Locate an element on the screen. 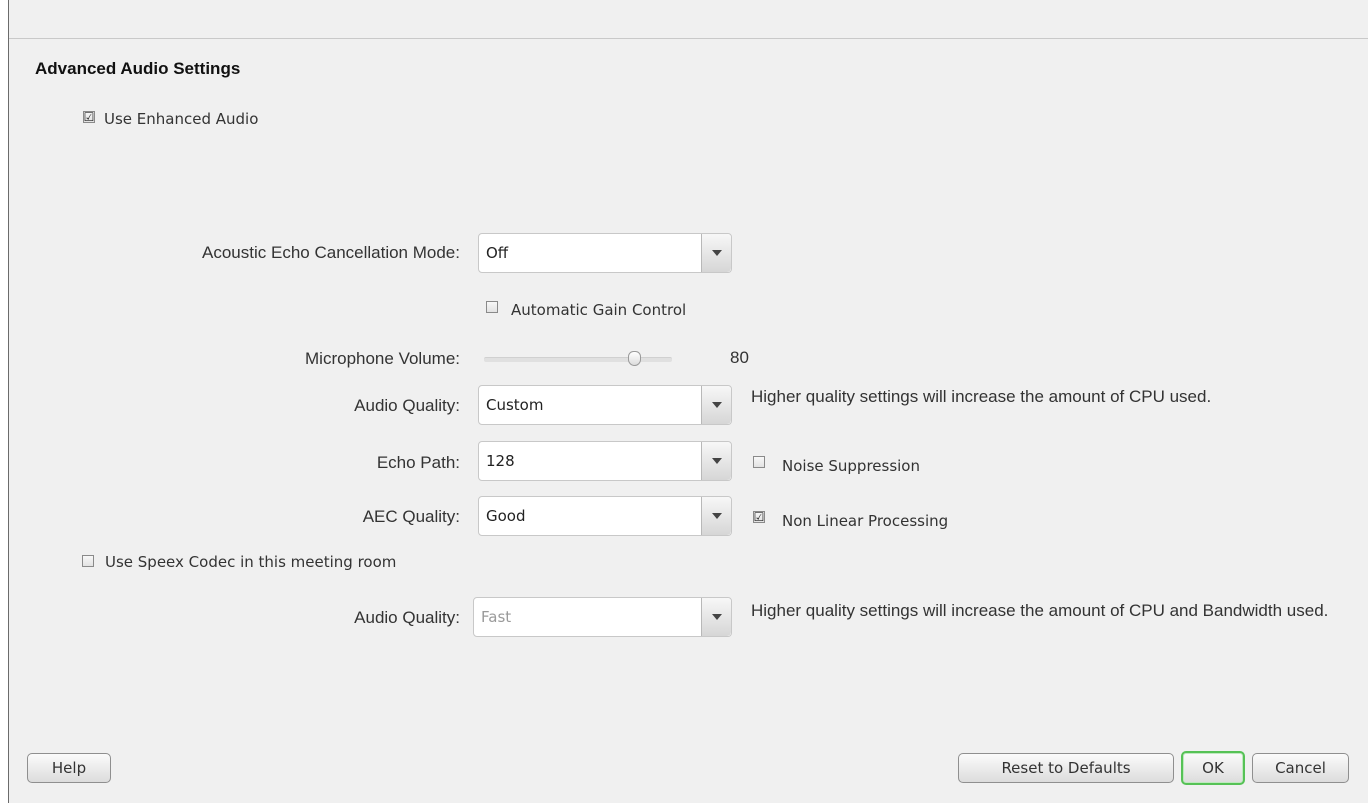 The image size is (1368, 803). use-enhanced-audio-checkbox: ☑ is located at coordinates (89, 117).